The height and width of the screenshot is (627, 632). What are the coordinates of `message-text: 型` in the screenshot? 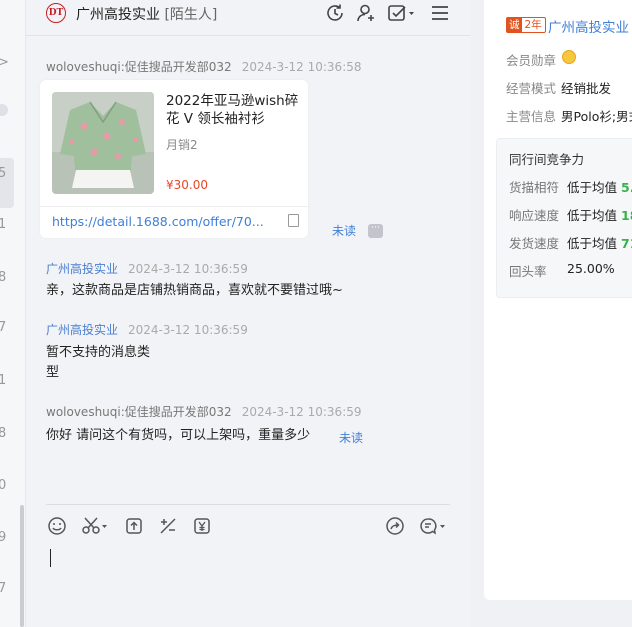 It's located at (53, 372).